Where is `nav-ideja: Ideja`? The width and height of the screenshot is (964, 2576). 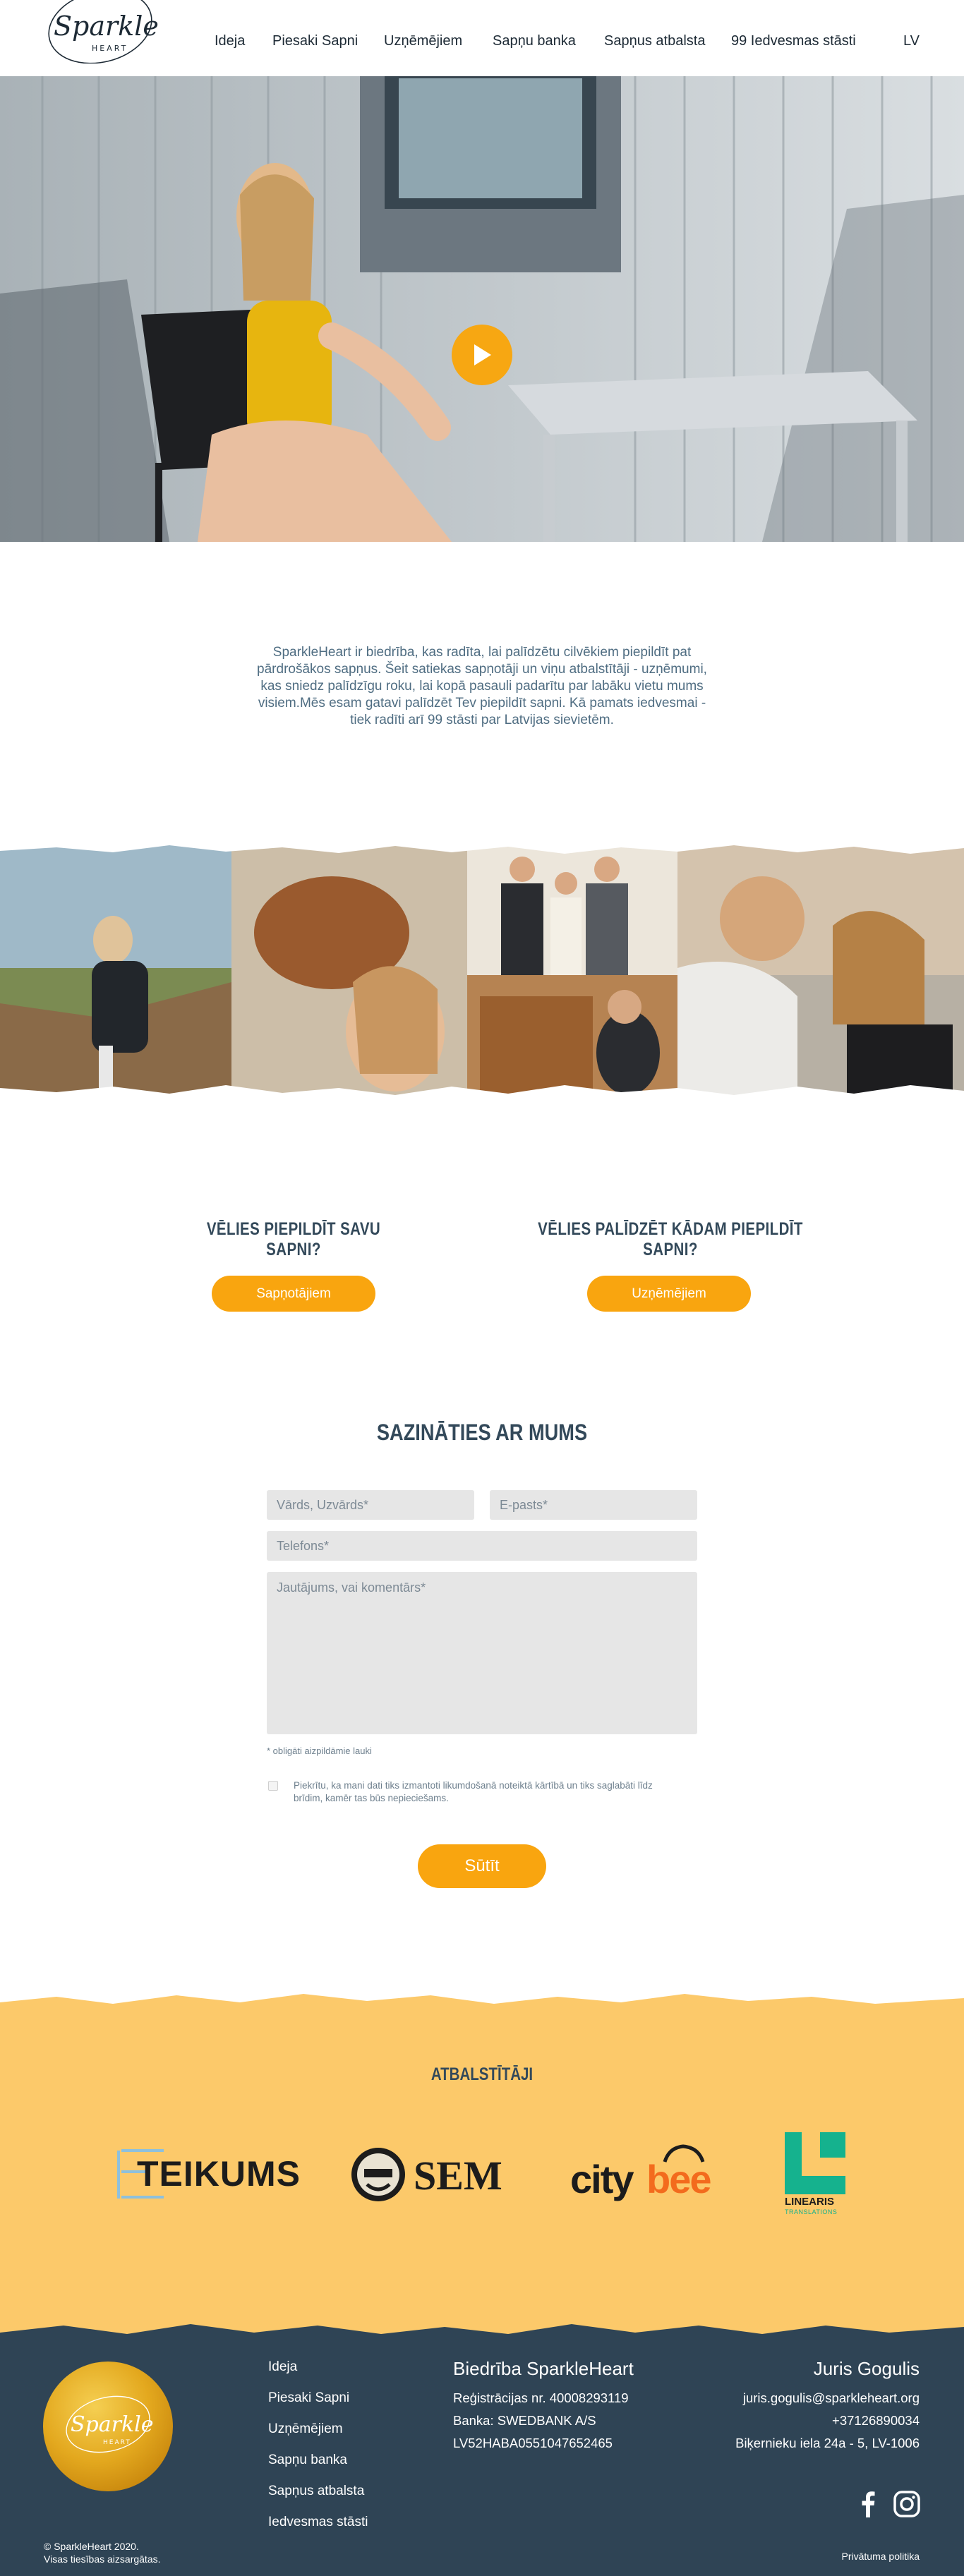 nav-ideja: Ideja is located at coordinates (230, 41).